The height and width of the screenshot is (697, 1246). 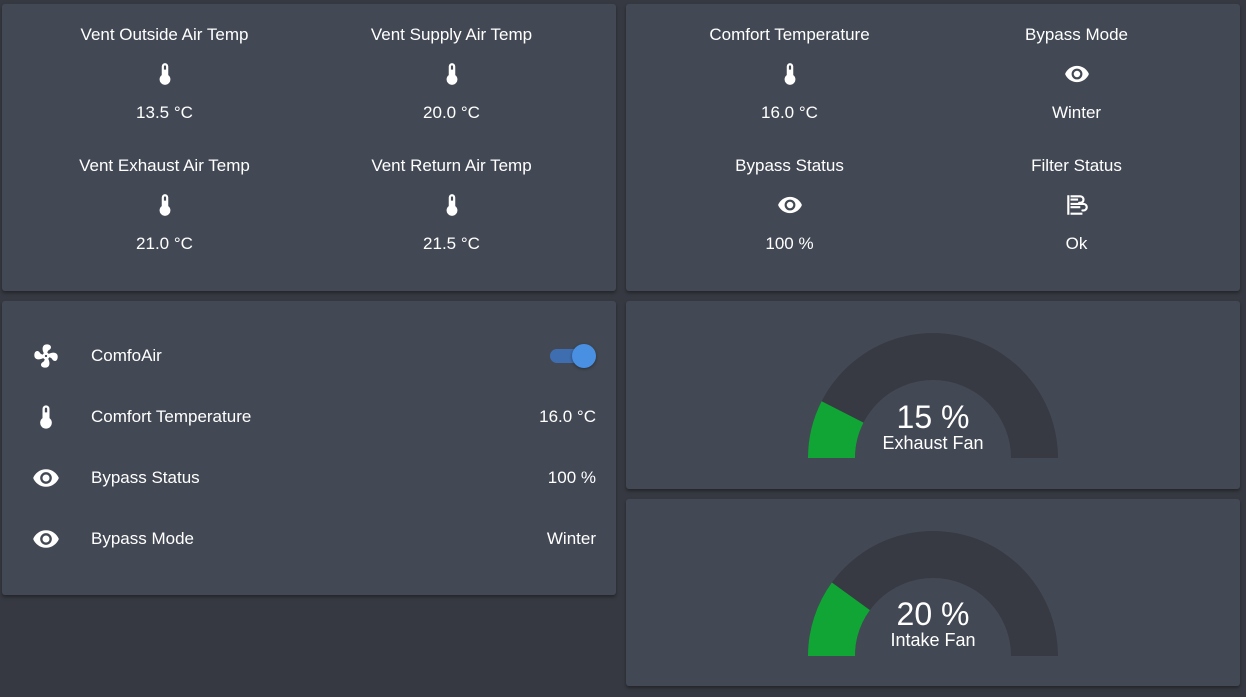 I want to click on glance-bypass-status: Bypass Status 100 %, so click(x=789, y=205).